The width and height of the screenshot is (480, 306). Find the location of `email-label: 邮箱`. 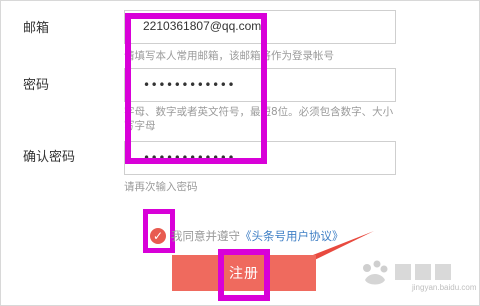

email-label: 邮箱 is located at coordinates (36, 28).